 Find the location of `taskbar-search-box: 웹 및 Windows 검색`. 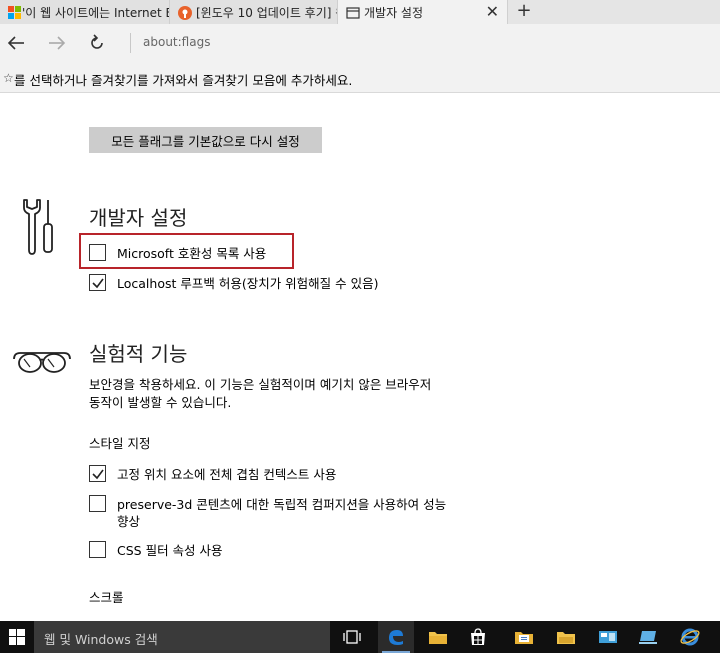

taskbar-search-box: 웹 및 Windows 검색 is located at coordinates (182, 637).